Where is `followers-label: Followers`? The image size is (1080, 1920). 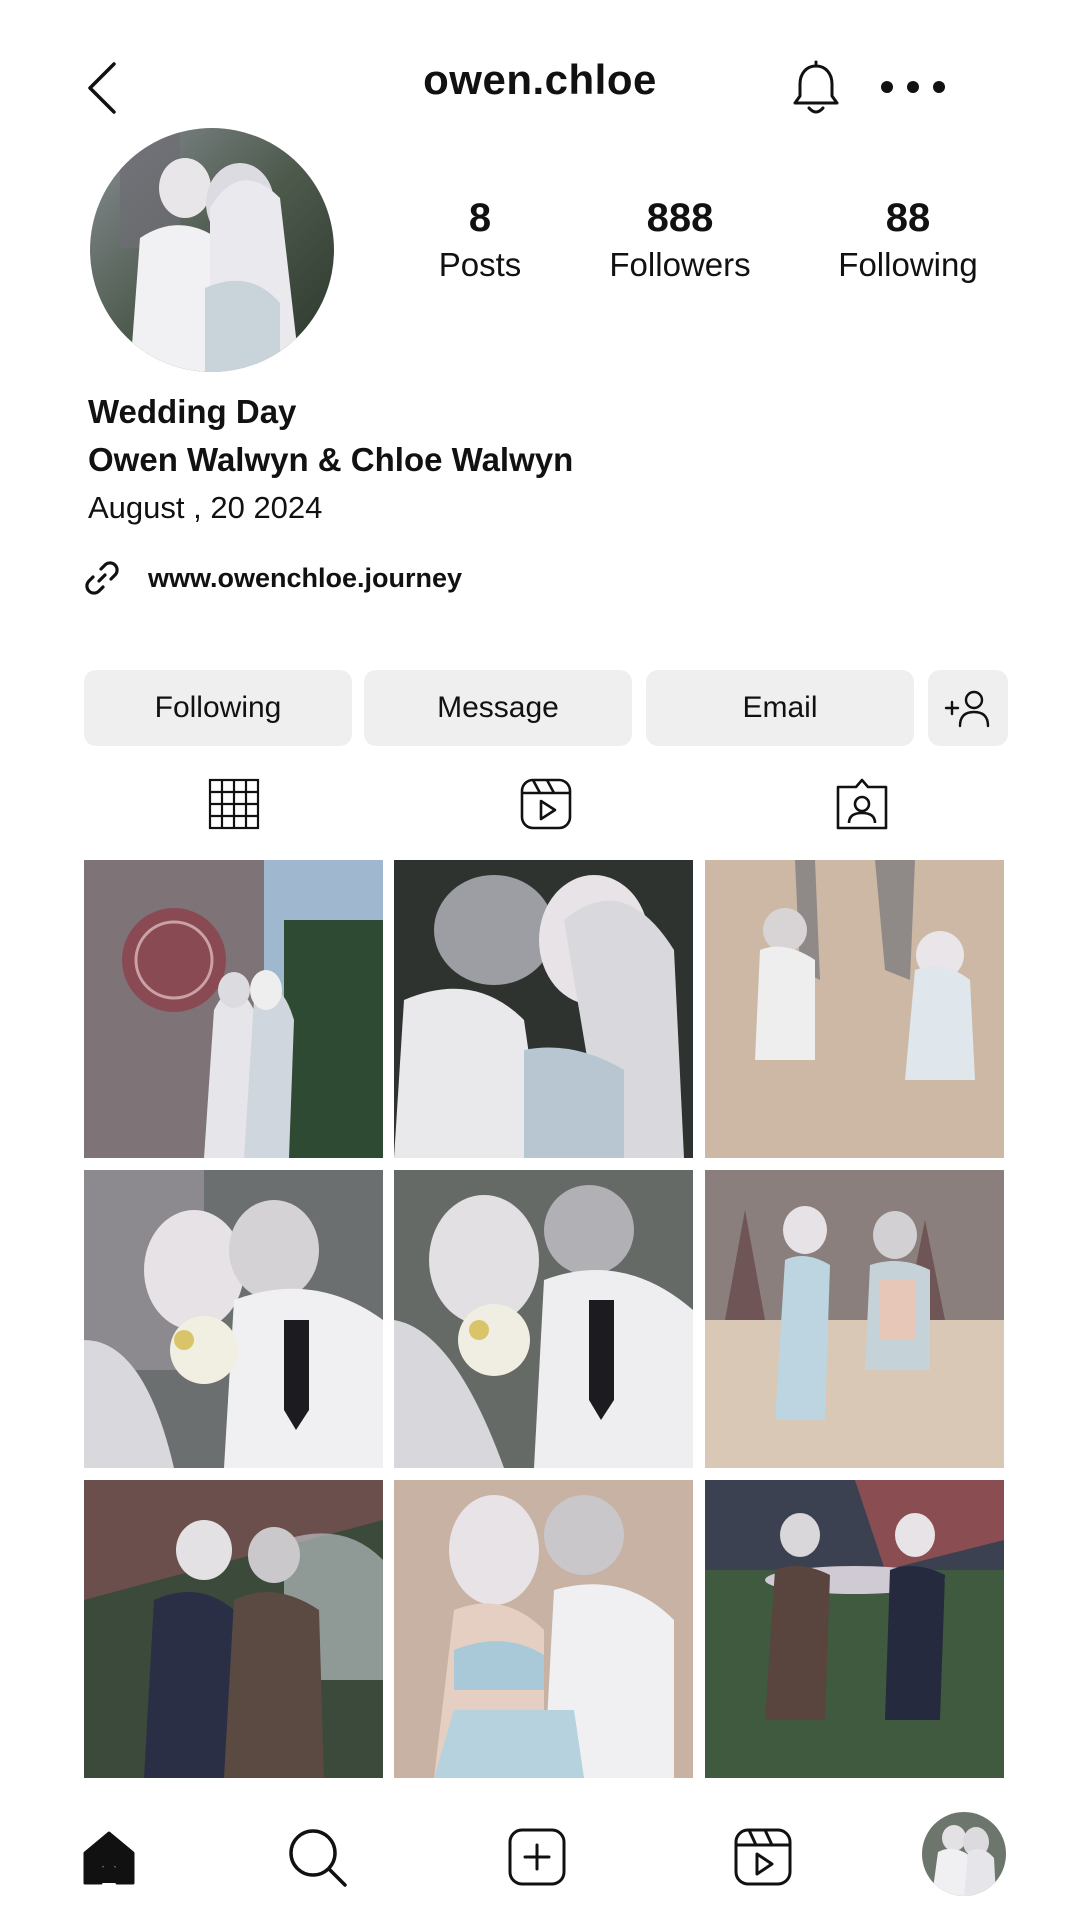 followers-label: Followers is located at coordinates (680, 264).